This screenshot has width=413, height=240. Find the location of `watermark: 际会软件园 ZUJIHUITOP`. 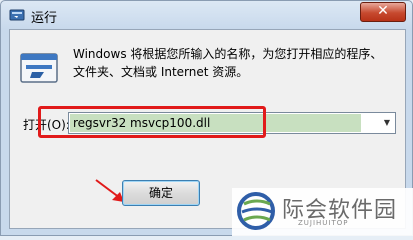

watermark: 际会软件园 ZUJIHUITOP is located at coordinates (322, 212).